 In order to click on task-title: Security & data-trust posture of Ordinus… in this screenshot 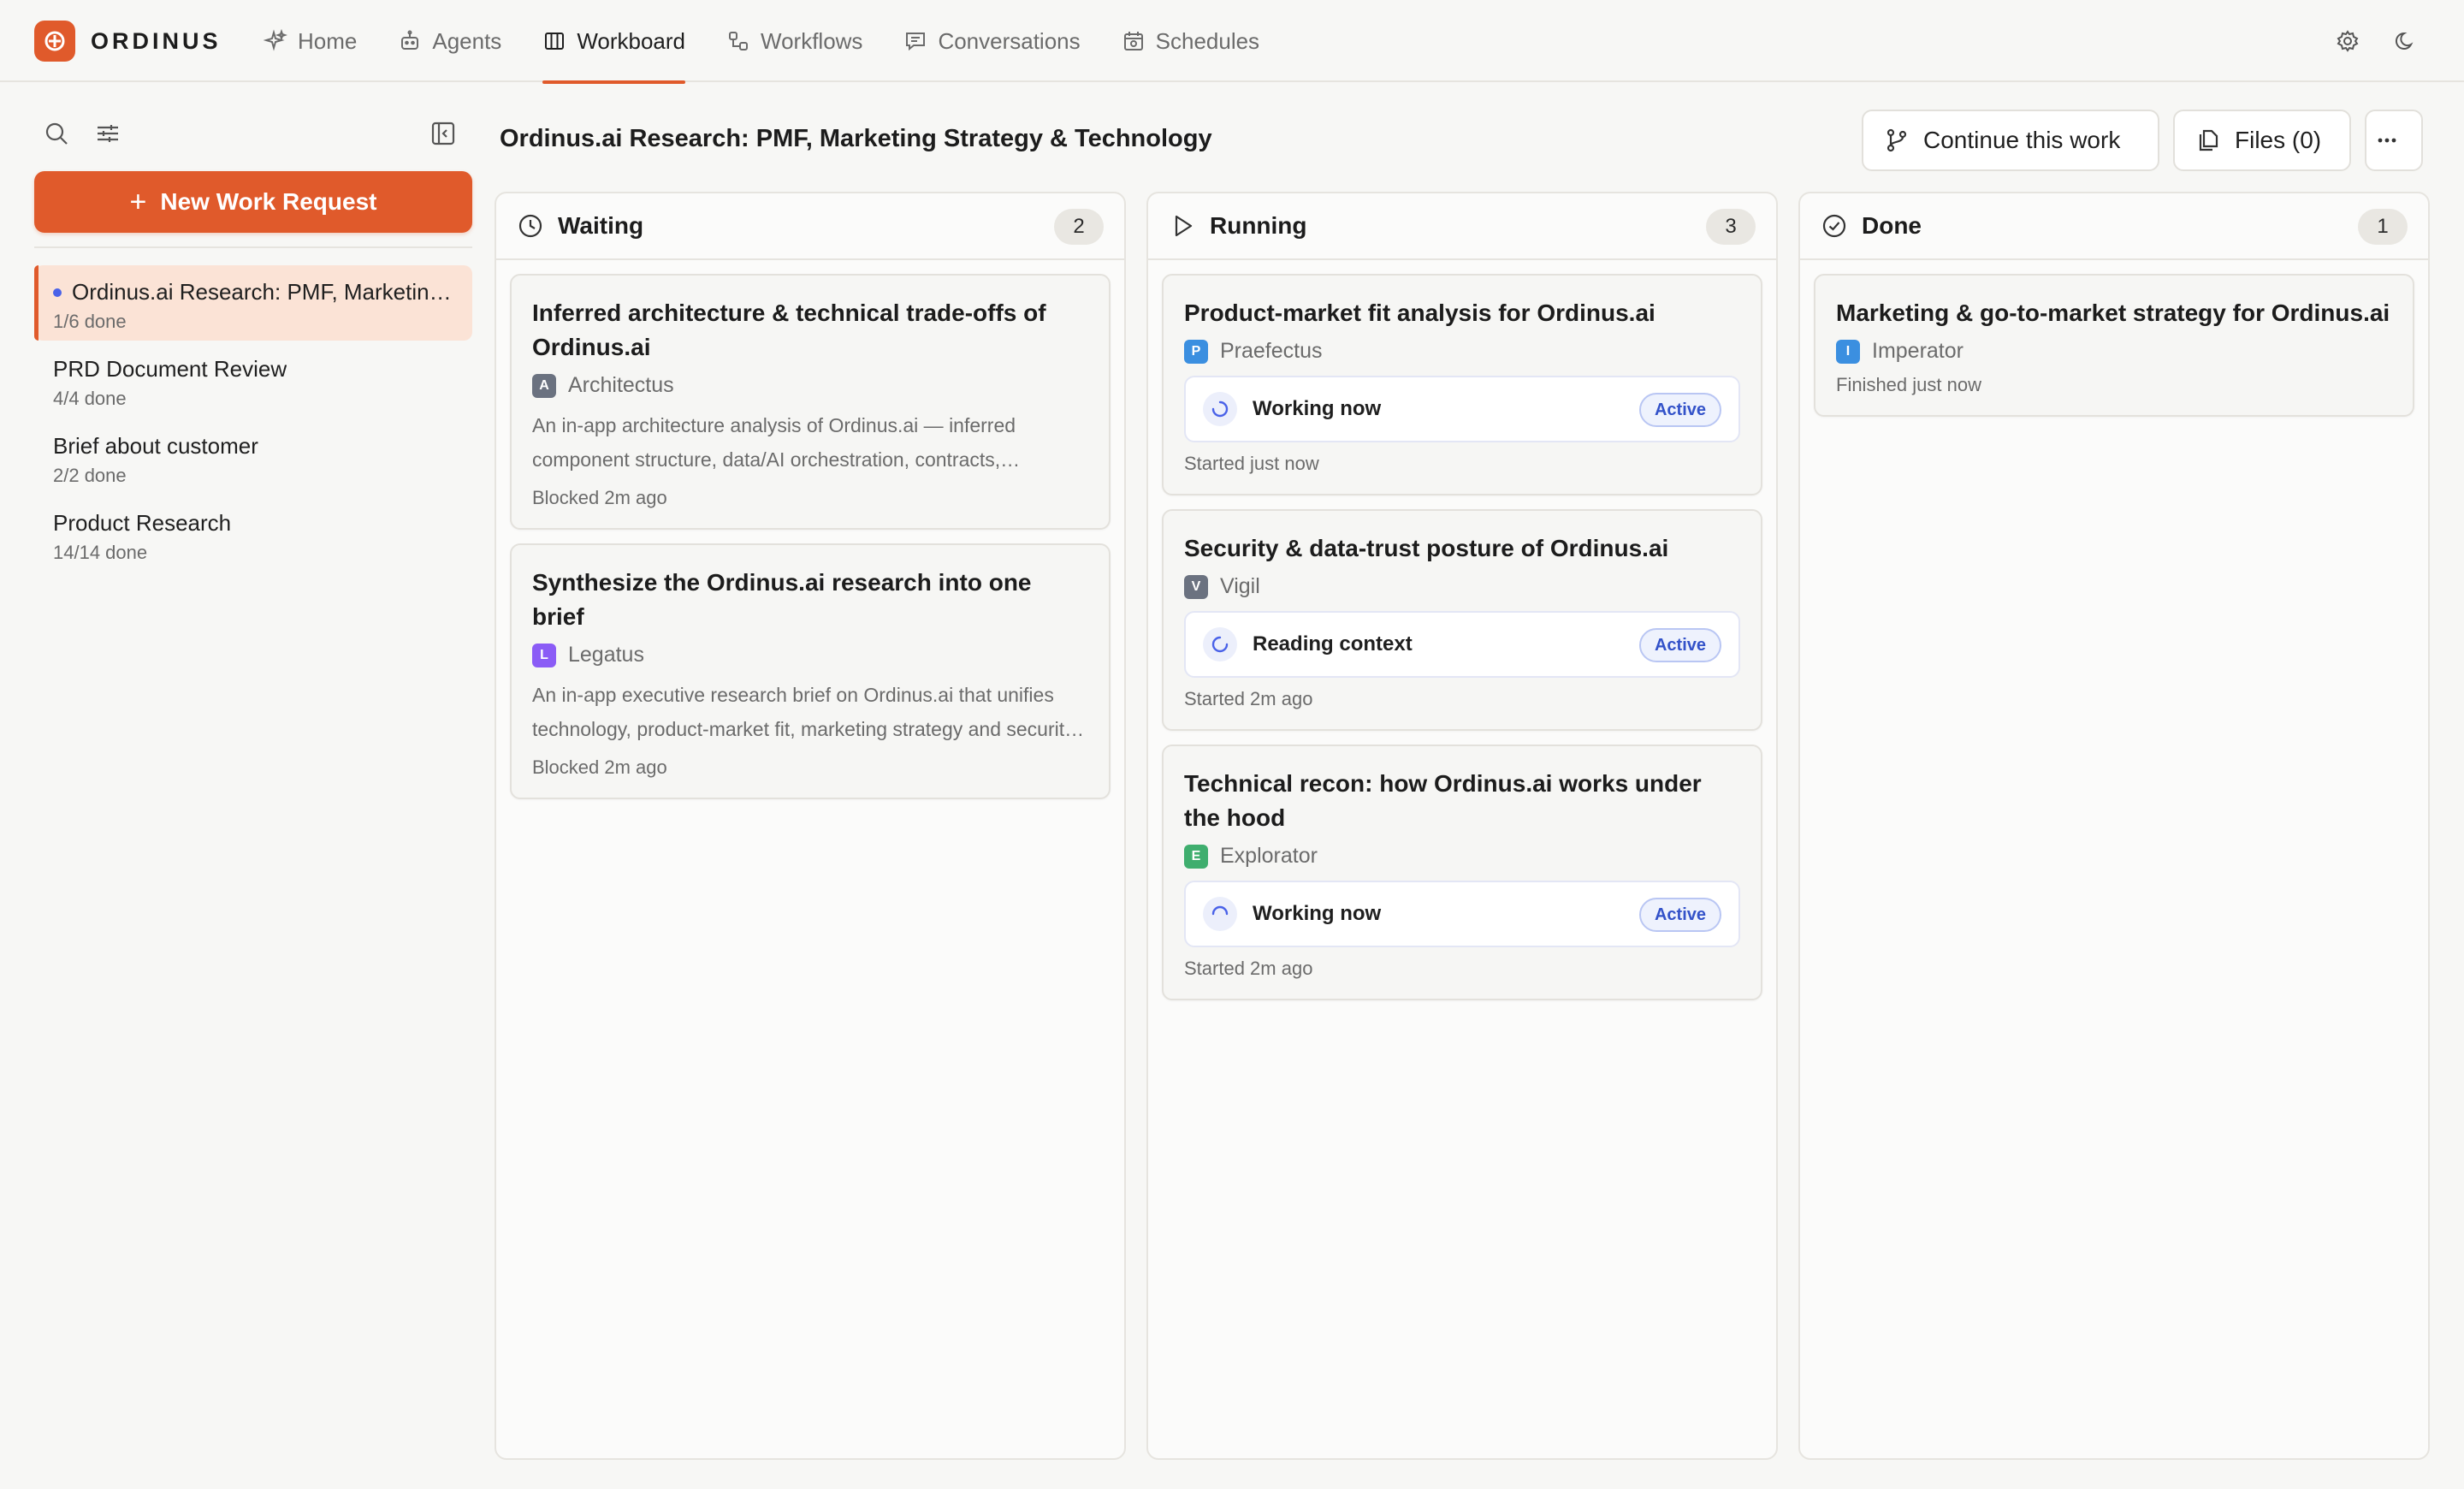, I will do `click(1426, 548)`.